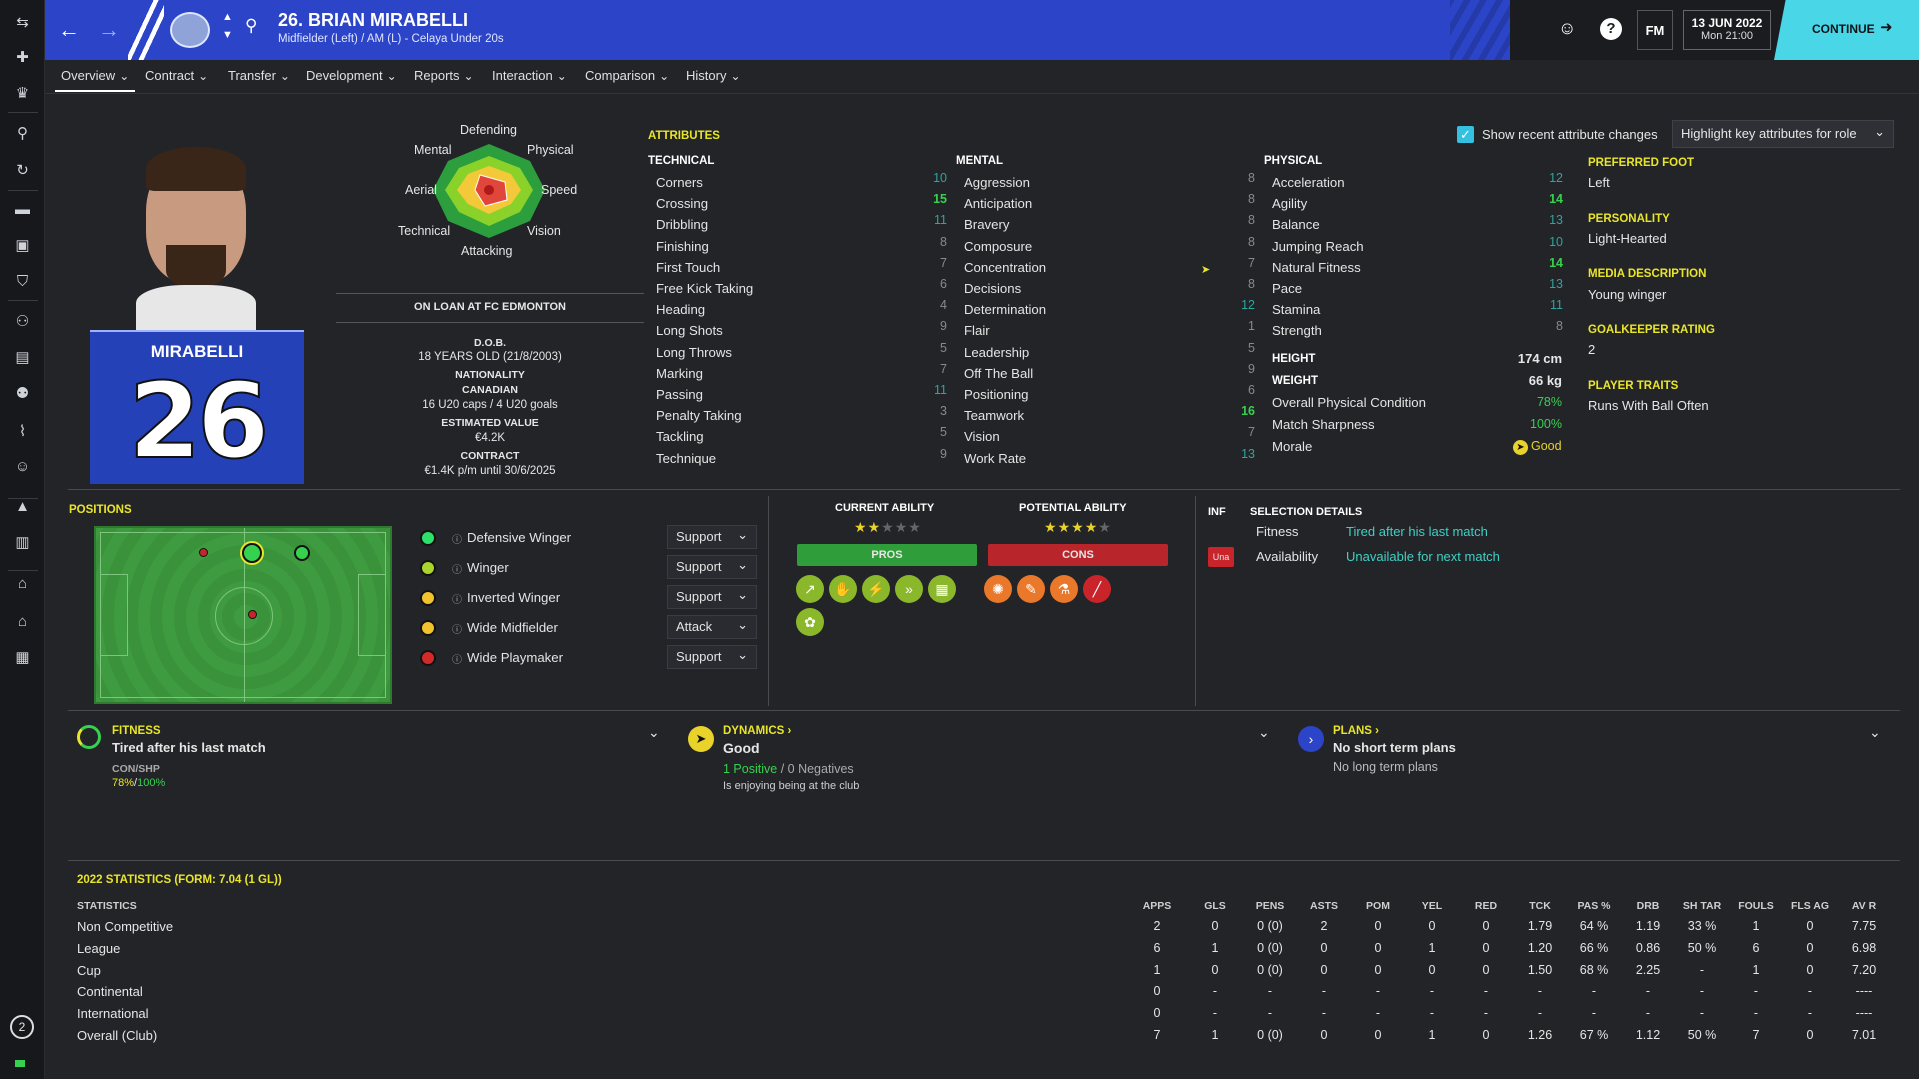 Image resolution: width=1919 pixels, height=1079 pixels. Describe the element at coordinates (757, 731) in the screenshot. I see `dynamics-title: DYNAMICS ›` at that location.